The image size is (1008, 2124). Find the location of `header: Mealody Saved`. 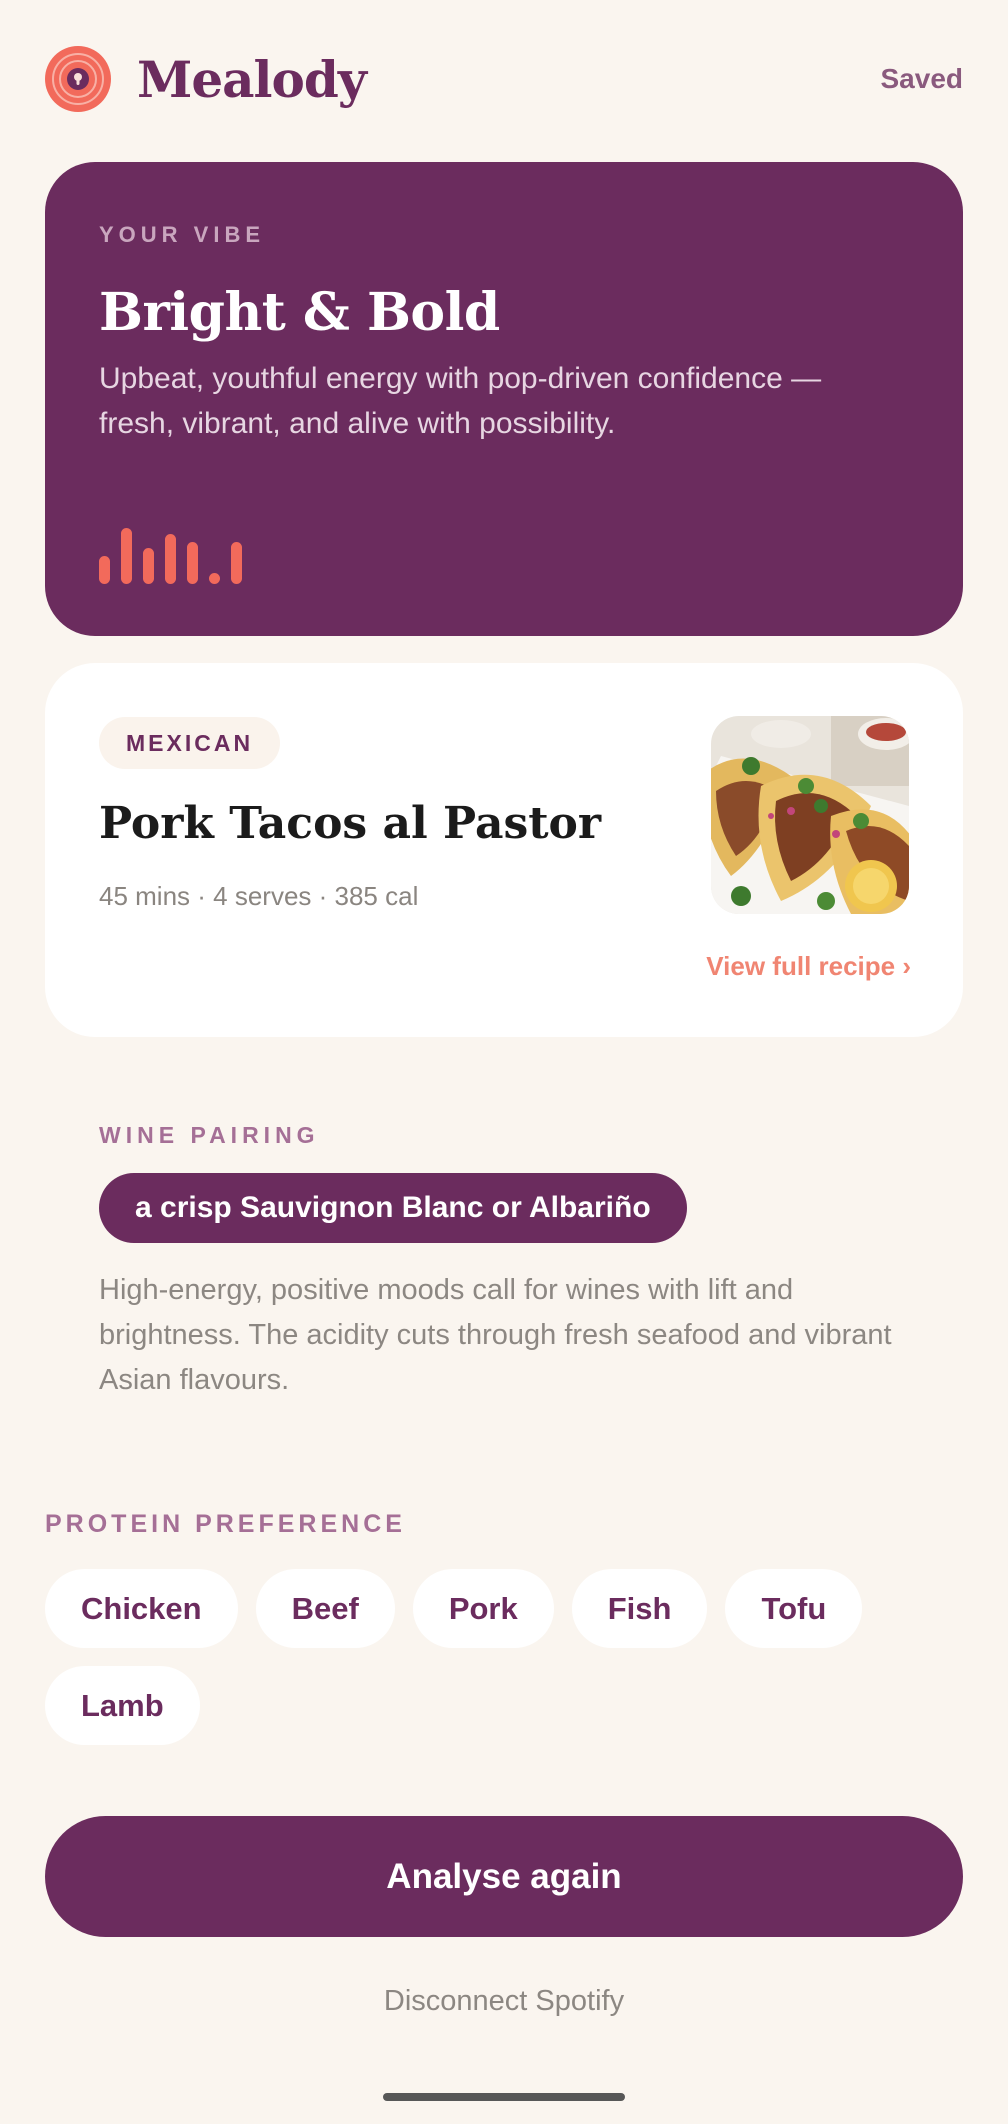

header: Mealody Saved is located at coordinates (504, 79).